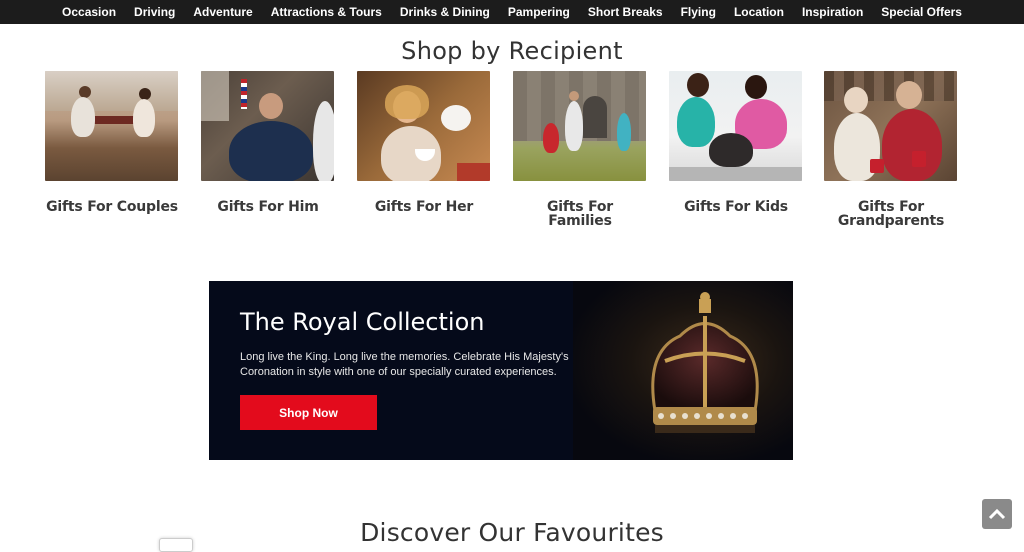 Image resolution: width=1024 pixels, height=552 pixels. Describe the element at coordinates (112, 207) in the screenshot. I see `recipient-label: Gifts For Couples` at that location.